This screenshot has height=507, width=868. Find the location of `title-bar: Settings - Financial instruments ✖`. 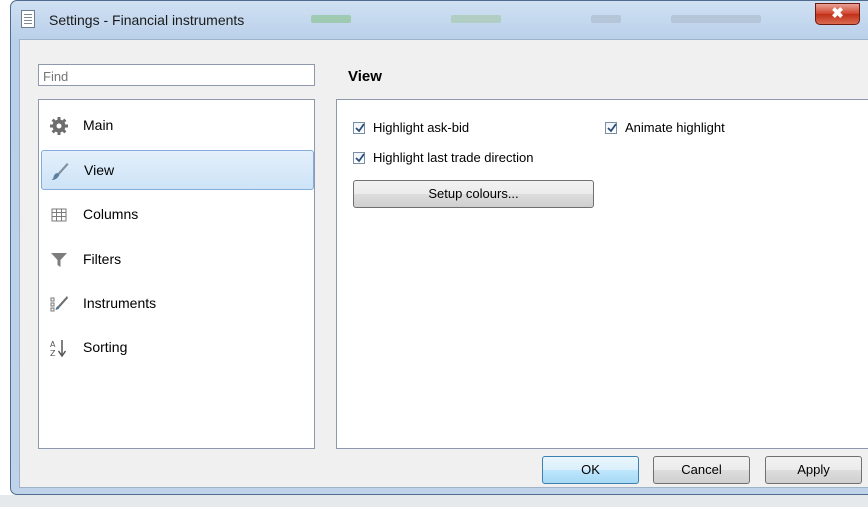

title-bar: Settings - Financial instruments ✖ is located at coordinates (439, 20).